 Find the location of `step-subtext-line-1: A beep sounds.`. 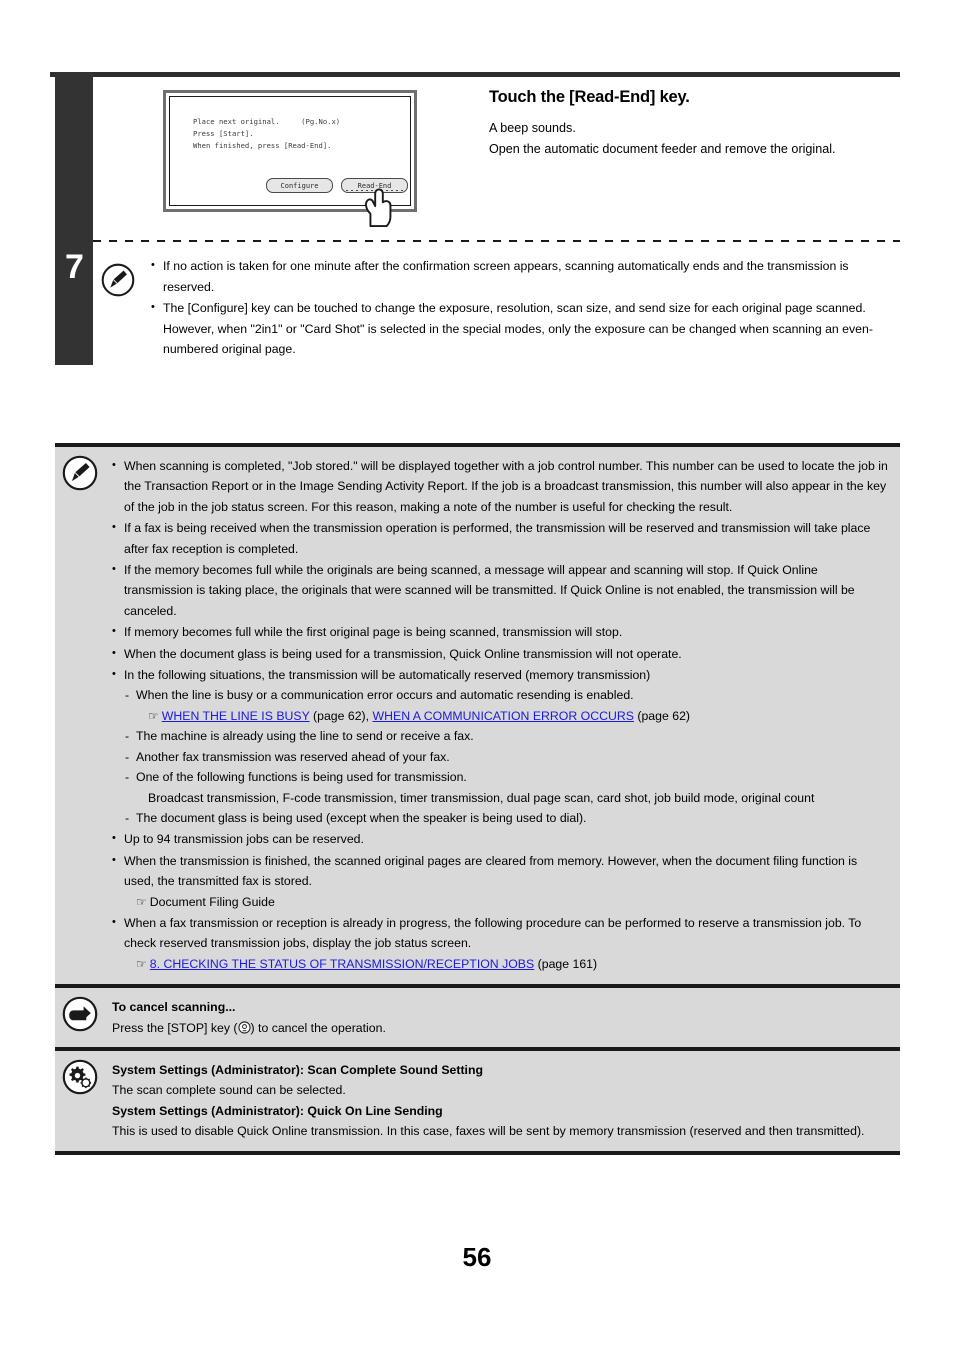

step-subtext-line-1: A beep sounds. is located at coordinates (532, 128).